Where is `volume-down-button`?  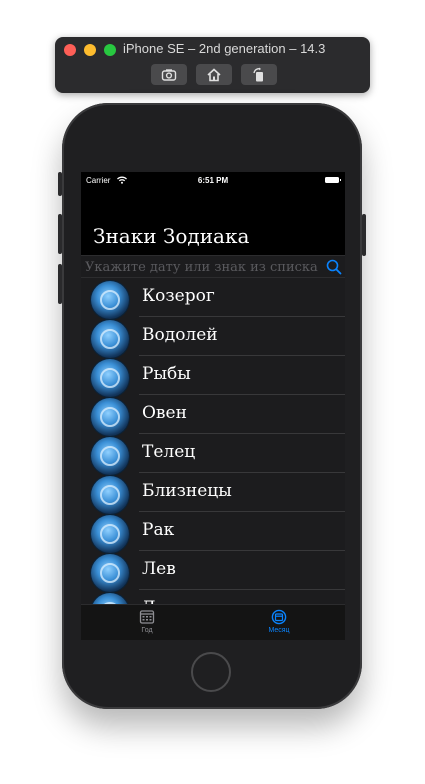
volume-down-button is located at coordinates (60, 284).